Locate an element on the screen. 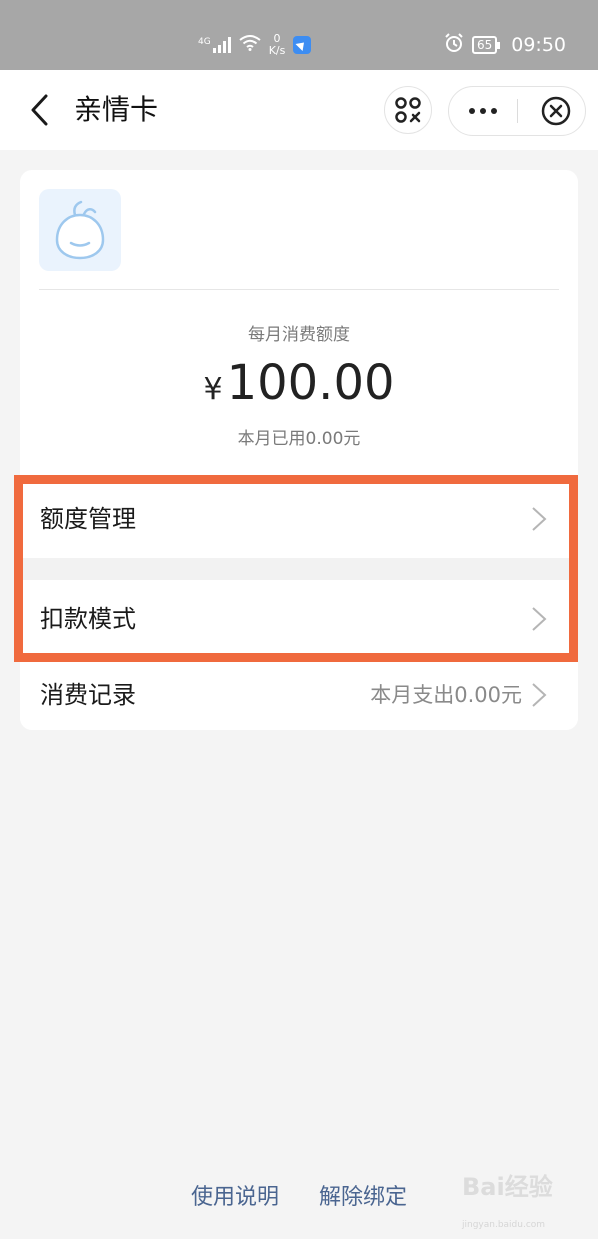 This screenshot has width=598, height=1239. wifi-icon is located at coordinates (250, 45).